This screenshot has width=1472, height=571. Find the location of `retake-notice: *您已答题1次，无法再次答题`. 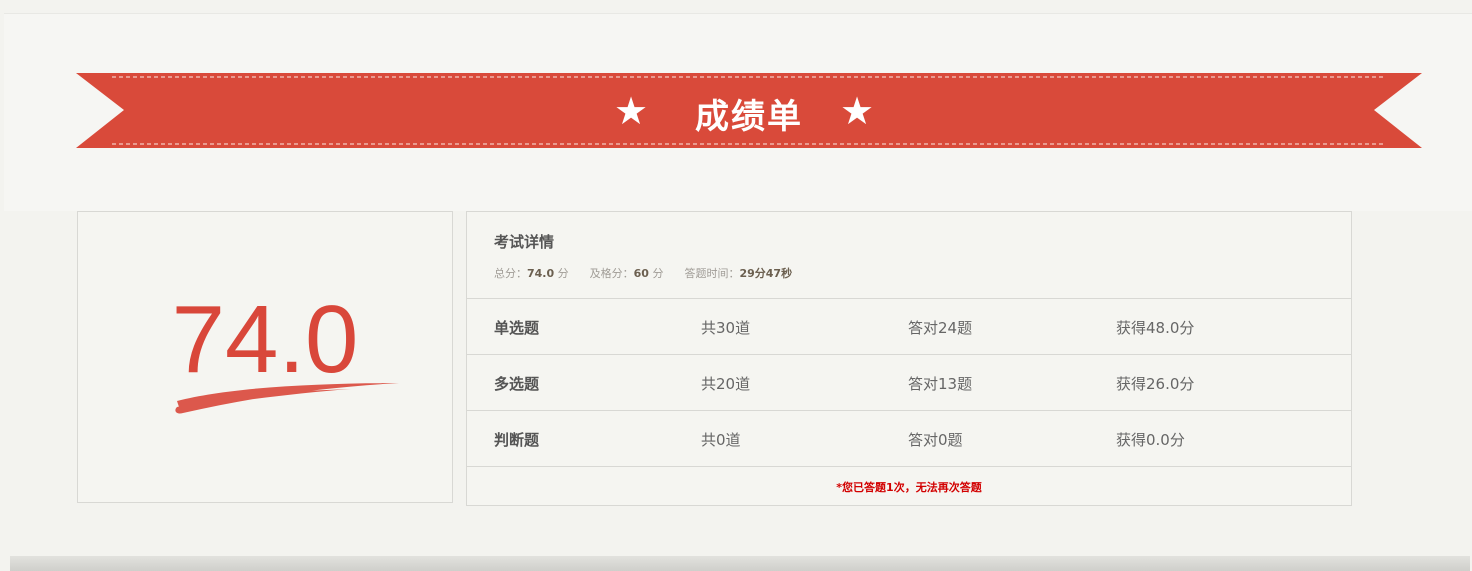

retake-notice: *您已答题1次，无法再次答题 is located at coordinates (909, 487).